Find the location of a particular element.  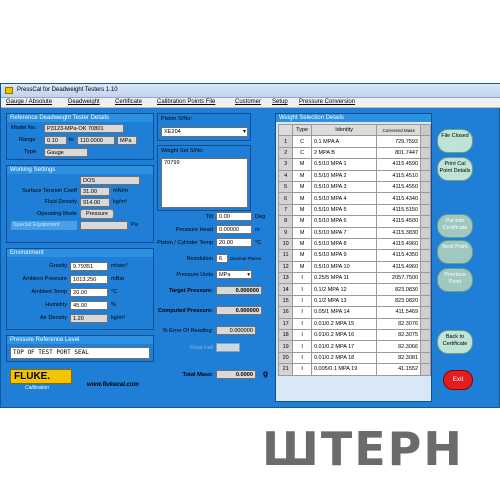

row-corrected-mass: 729.7592 is located at coordinates (399, 141).